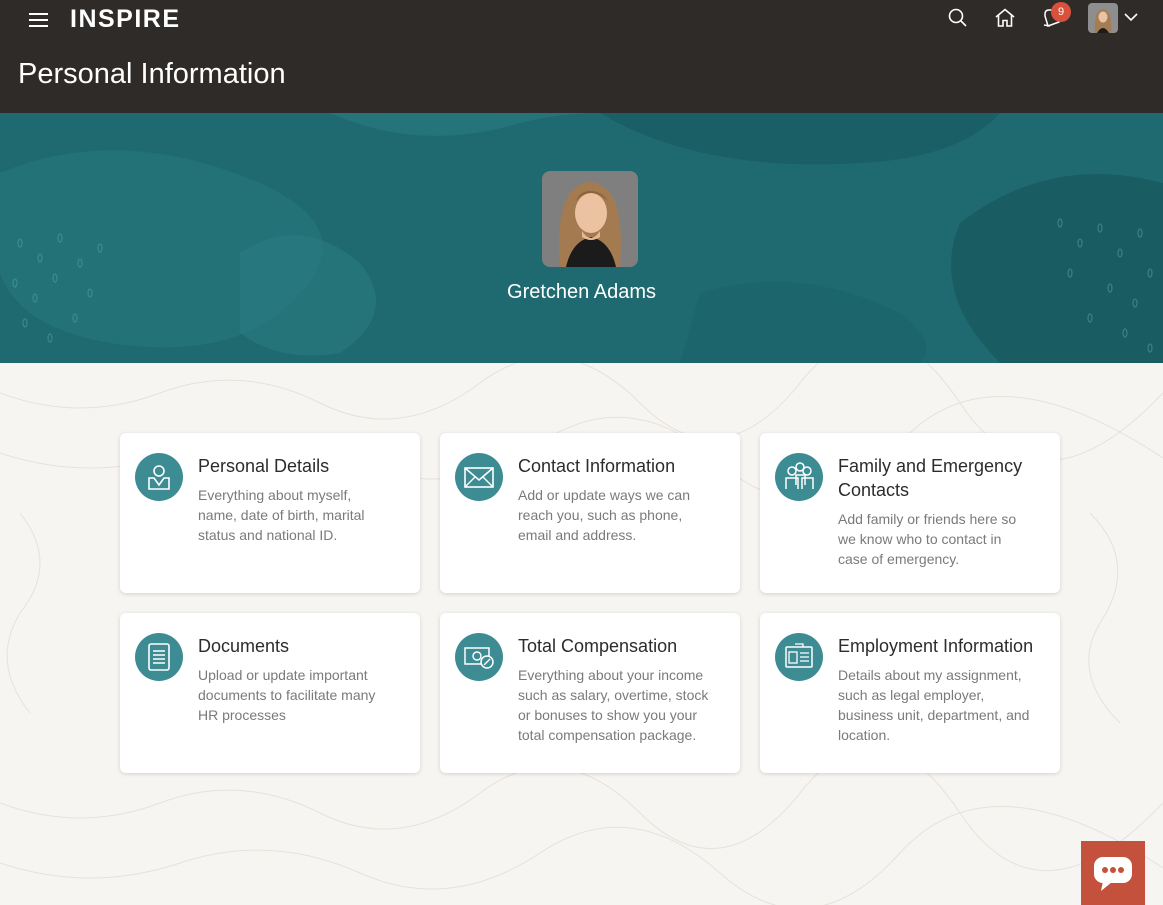 The image size is (1163, 905). I want to click on notification-badge: 9, so click(1061, 12).